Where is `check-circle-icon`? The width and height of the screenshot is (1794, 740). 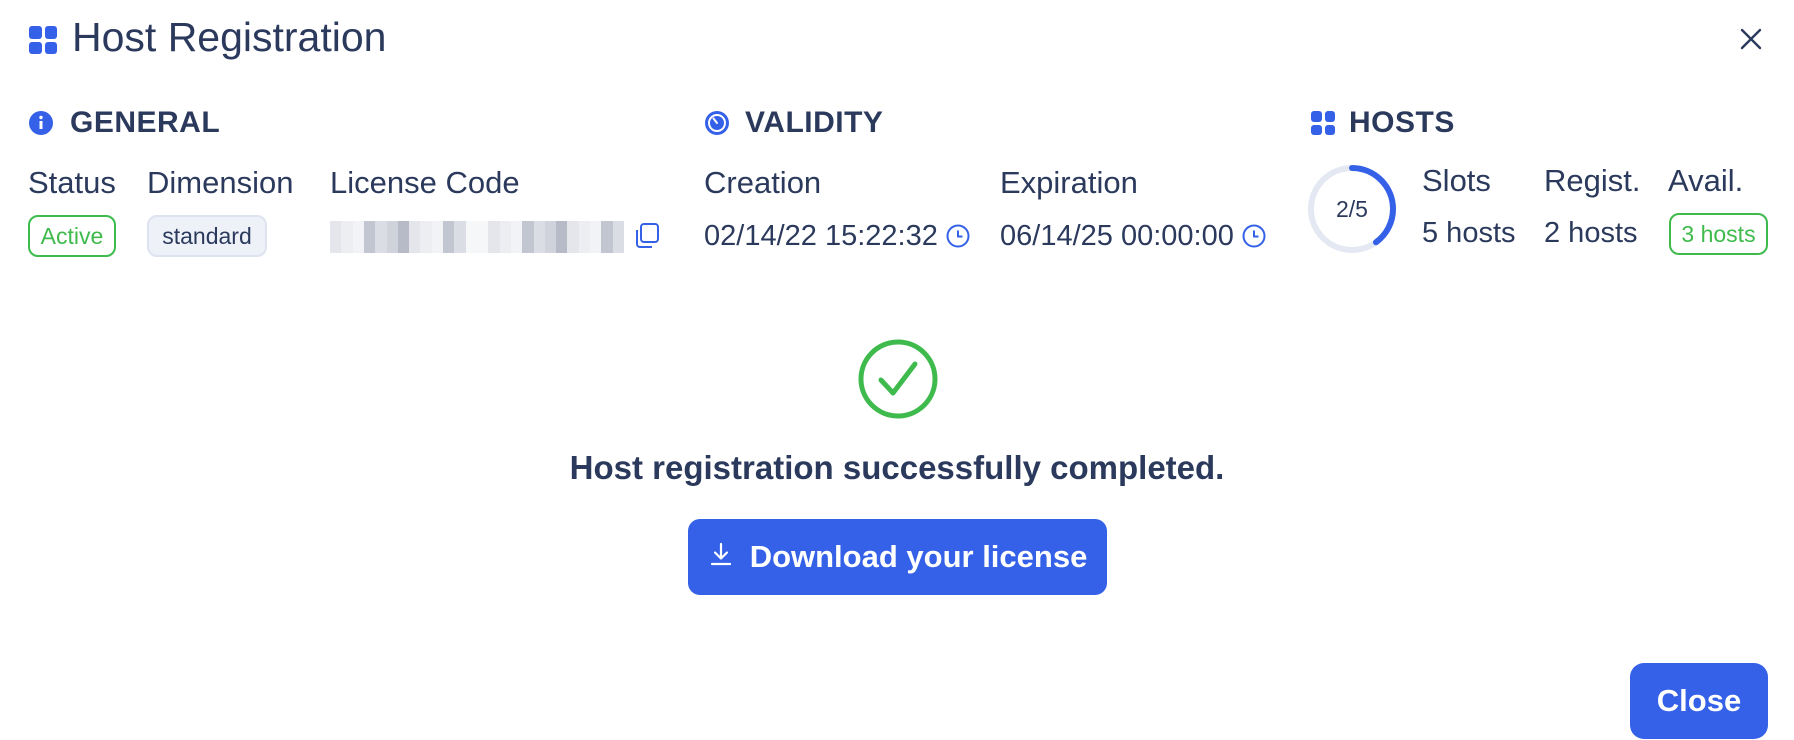 check-circle-icon is located at coordinates (898, 379).